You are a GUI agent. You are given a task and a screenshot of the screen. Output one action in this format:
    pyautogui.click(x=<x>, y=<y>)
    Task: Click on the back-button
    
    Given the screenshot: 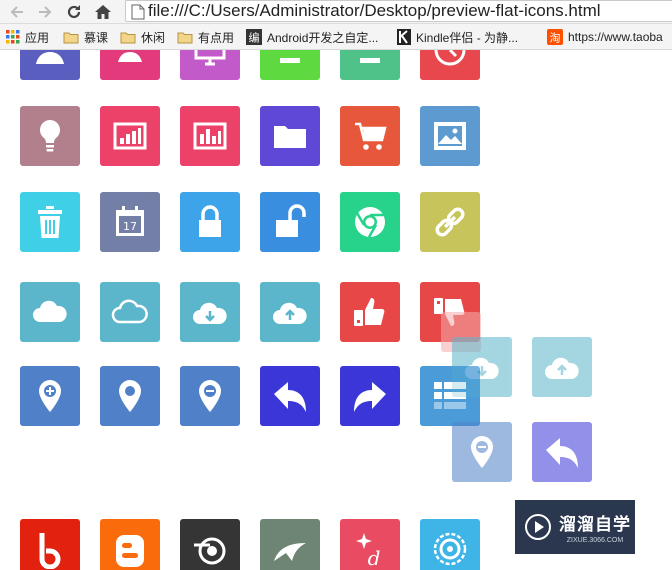 What is the action you would take?
    pyautogui.click(x=17, y=12)
    